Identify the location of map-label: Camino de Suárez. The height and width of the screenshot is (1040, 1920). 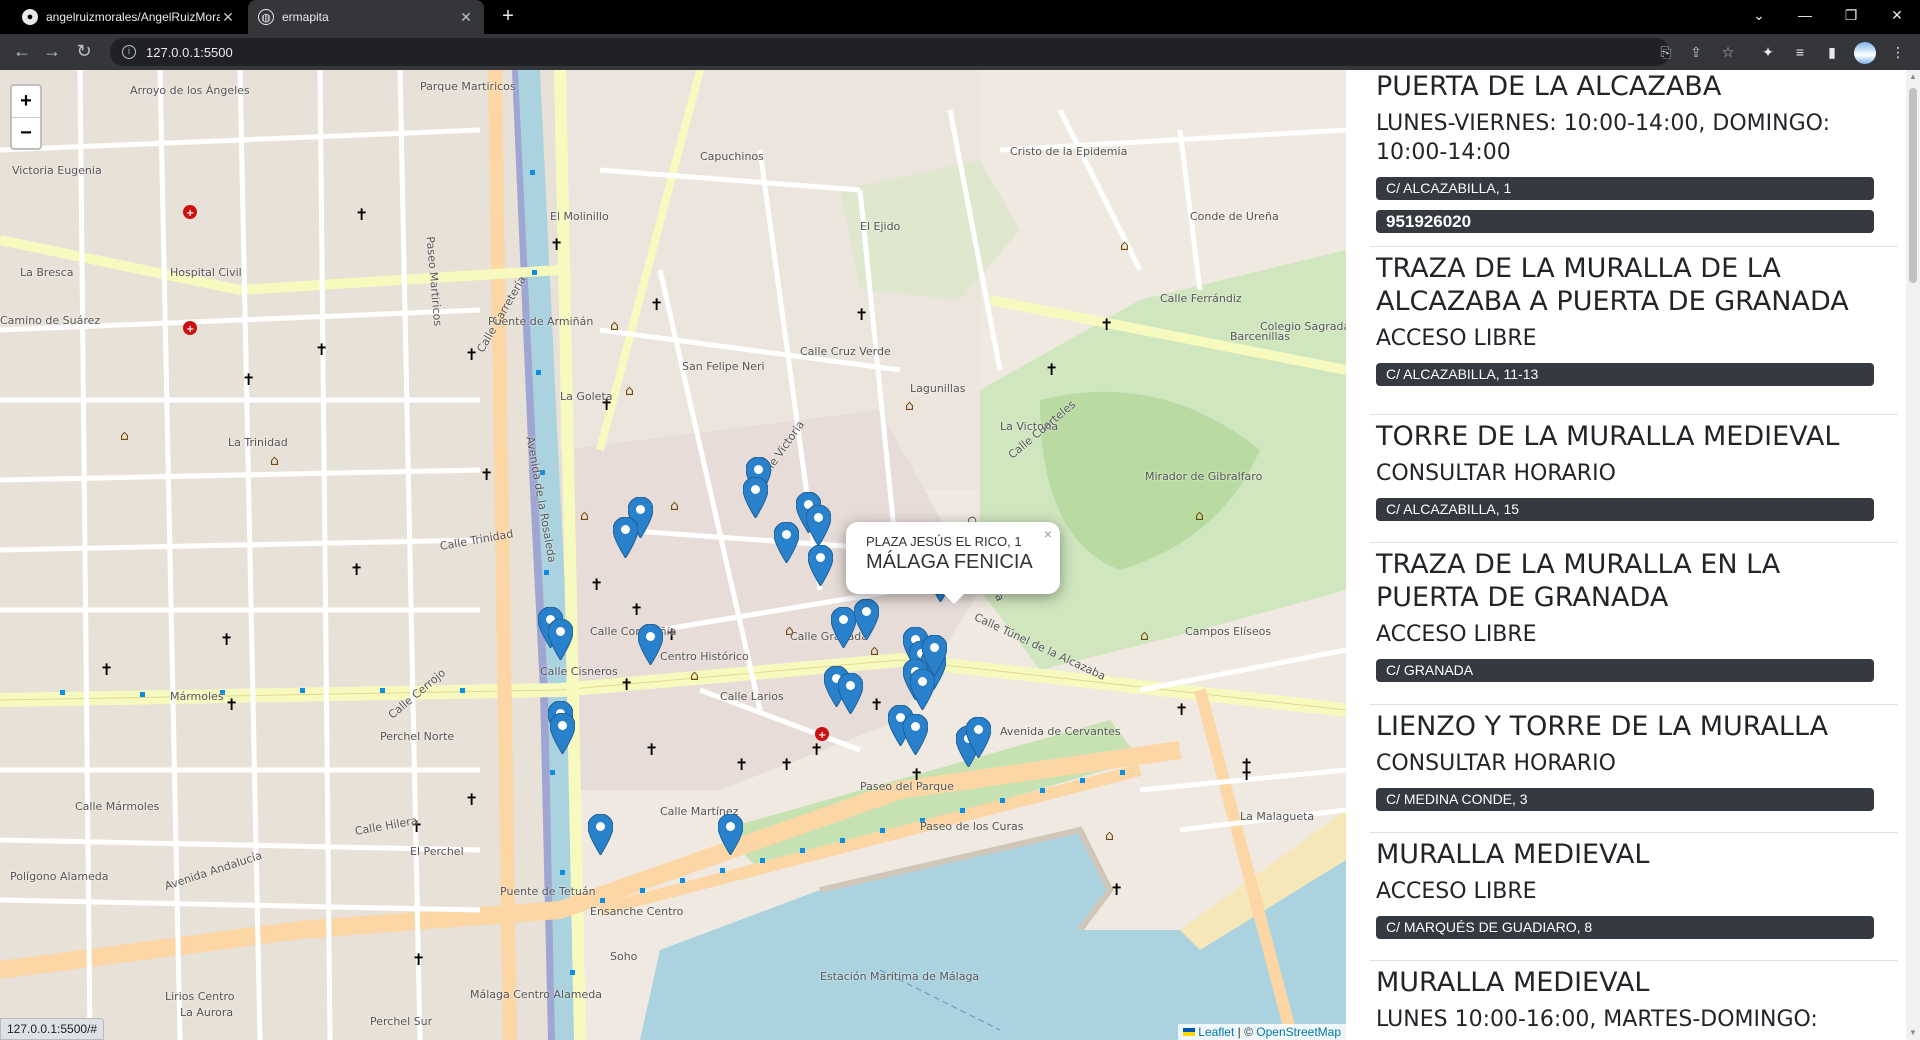
(50, 320).